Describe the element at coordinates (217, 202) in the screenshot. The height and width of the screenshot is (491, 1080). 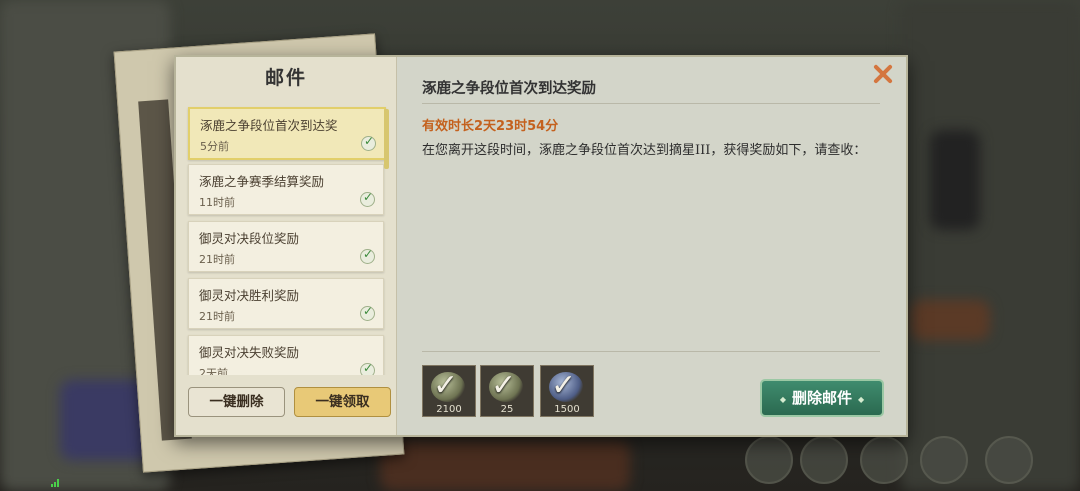
I see `mail-time: 11时前` at that location.